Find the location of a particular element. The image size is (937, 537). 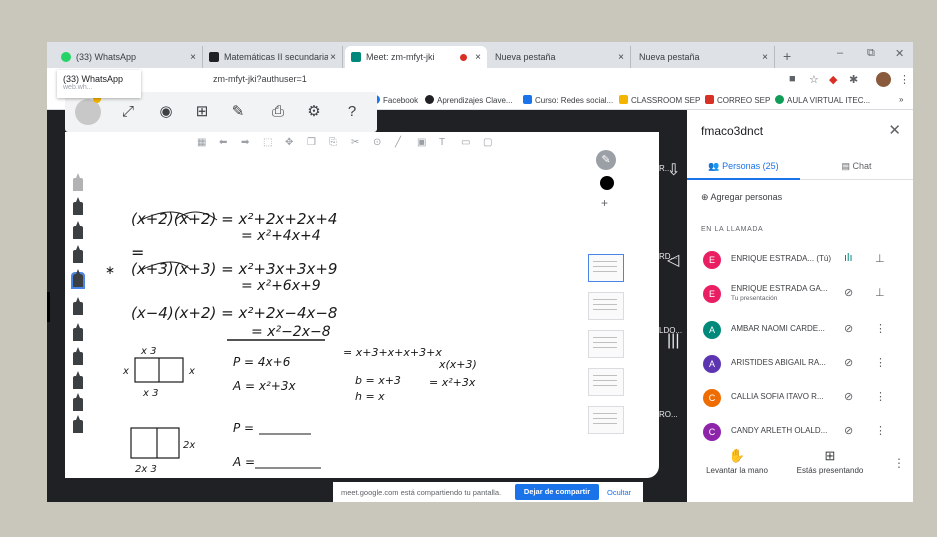

meeting-code: fmaco3dnct is located at coordinates (732, 131).